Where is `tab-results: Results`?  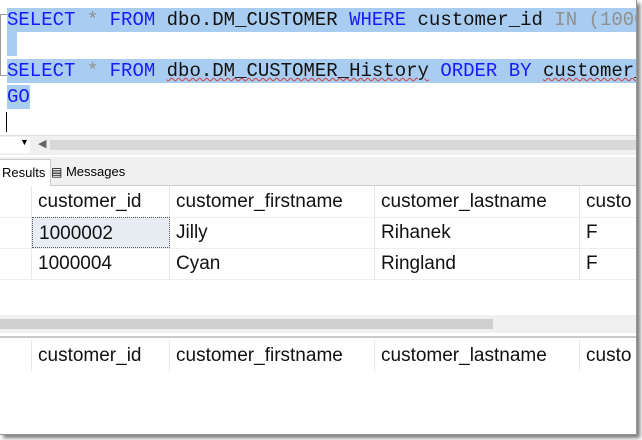 tab-results: Results is located at coordinates (26, 172).